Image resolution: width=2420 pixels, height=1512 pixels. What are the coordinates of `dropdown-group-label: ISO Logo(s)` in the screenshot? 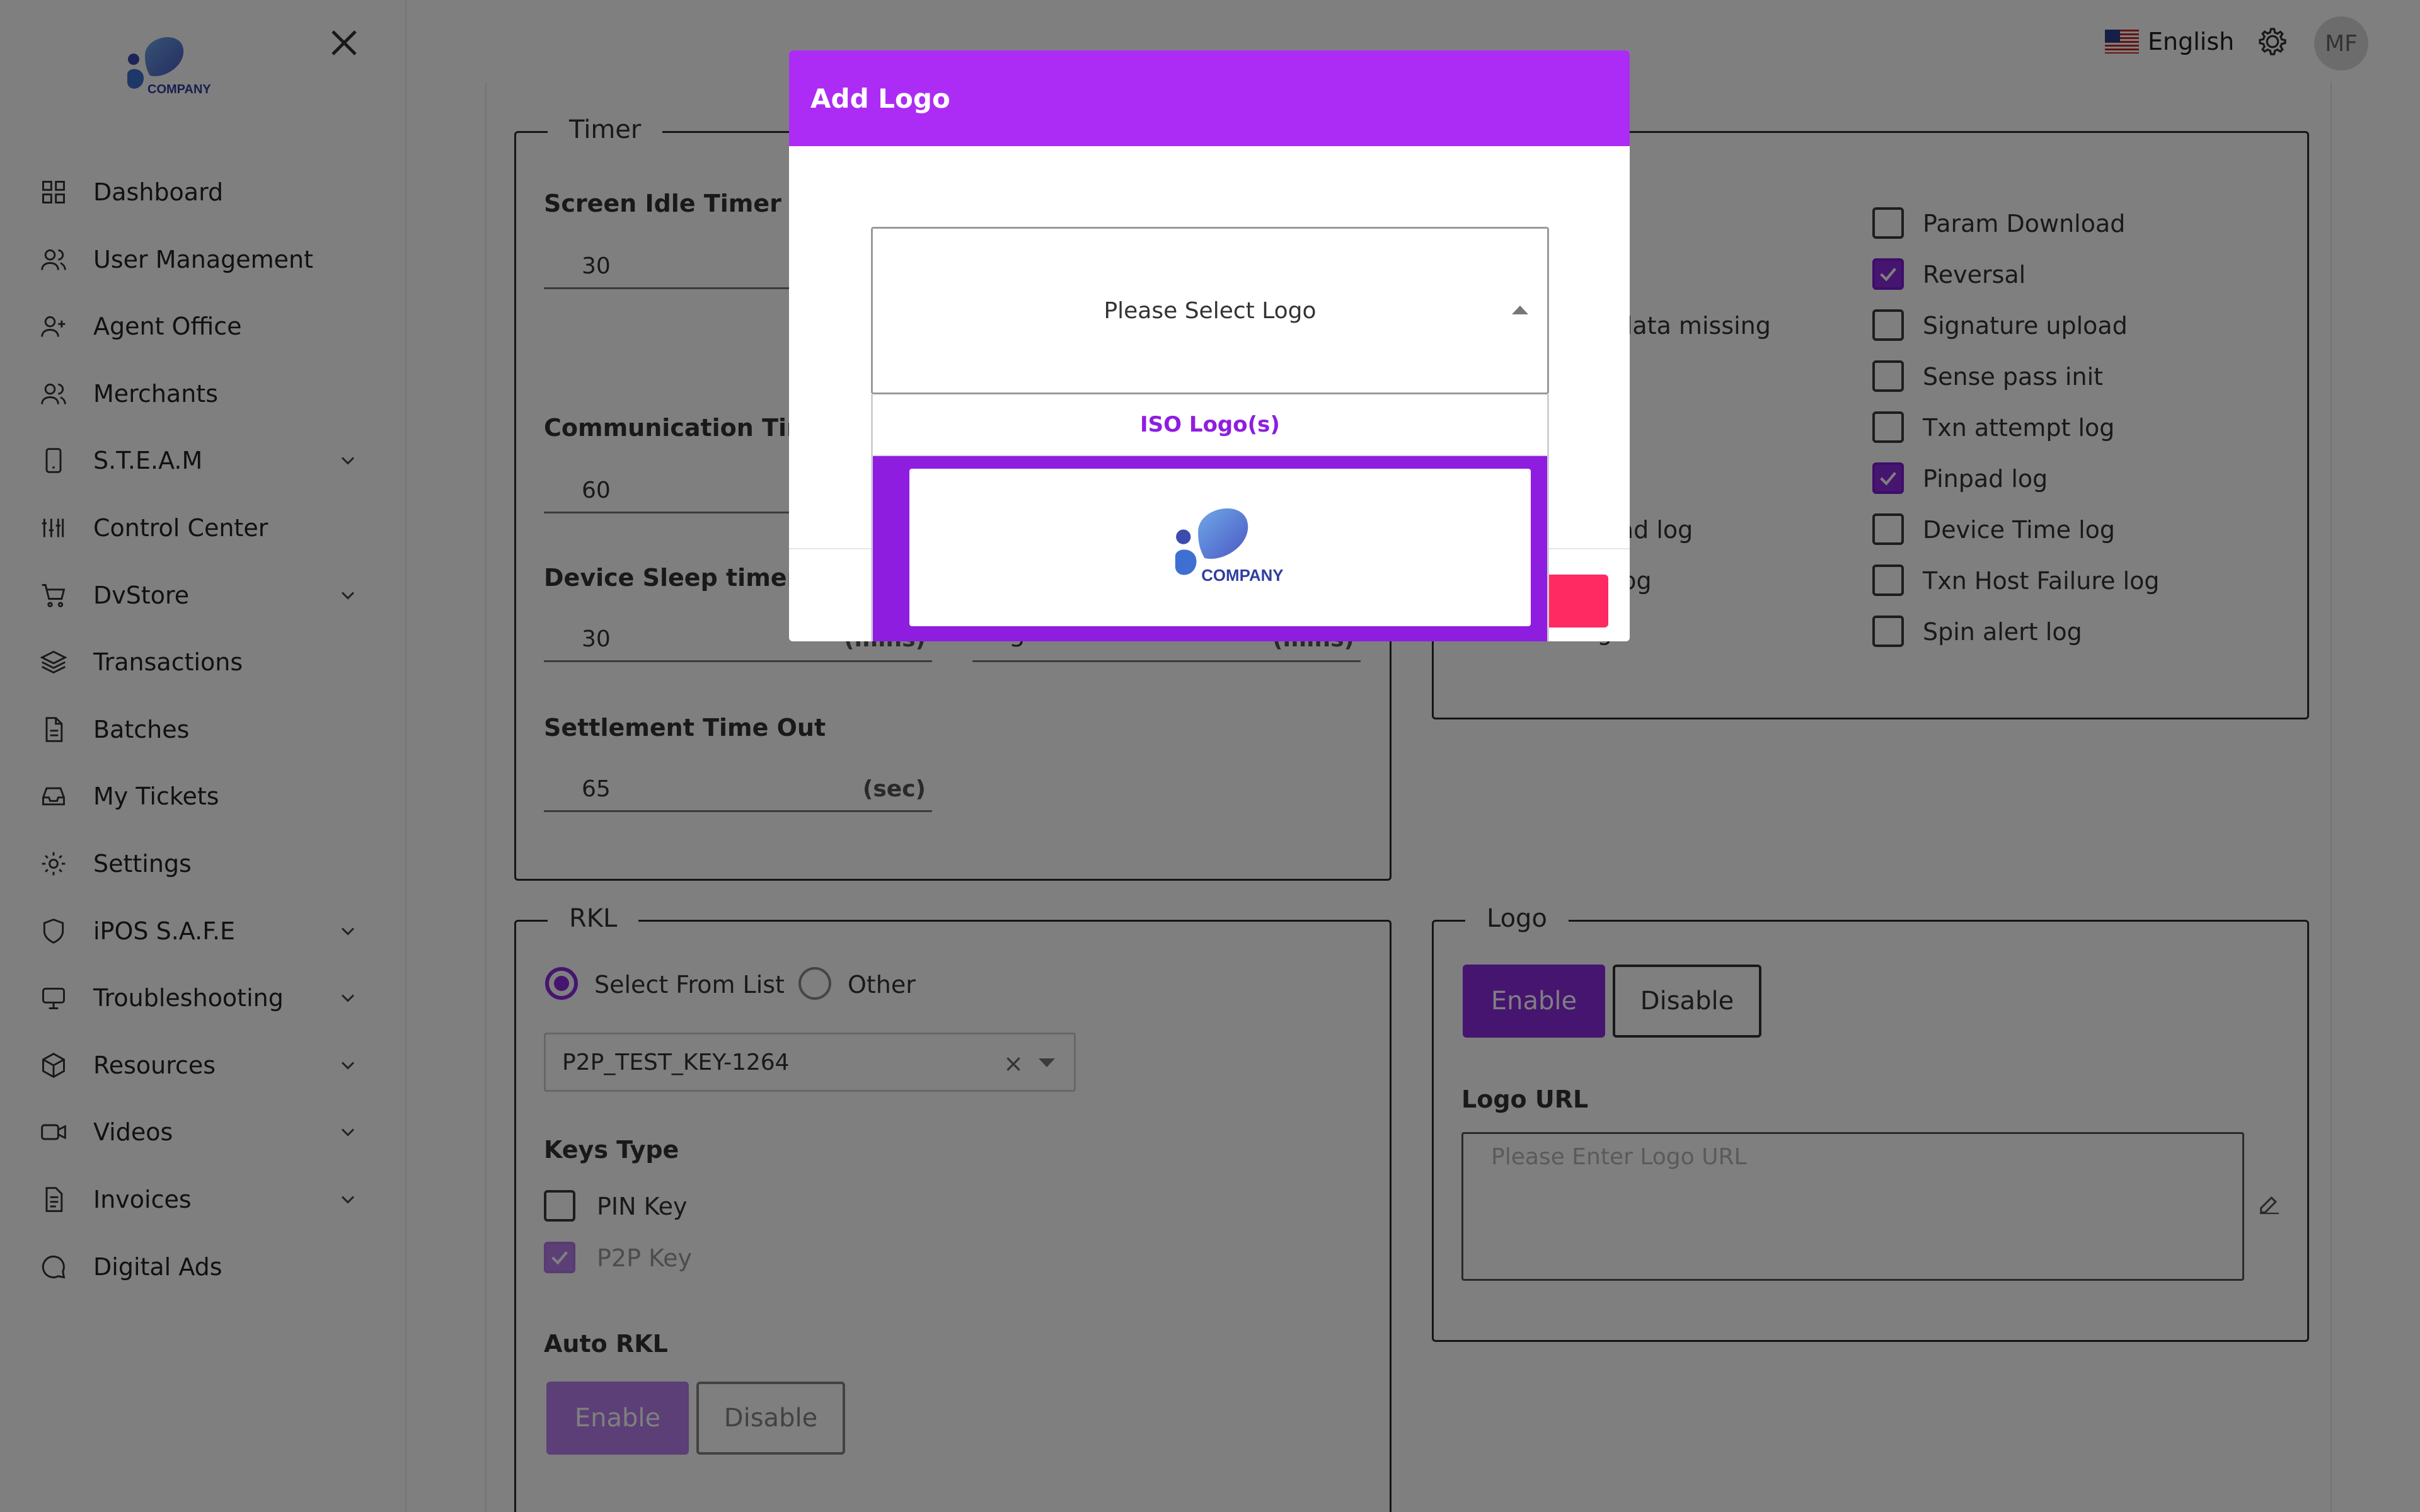 It's located at (1210, 425).